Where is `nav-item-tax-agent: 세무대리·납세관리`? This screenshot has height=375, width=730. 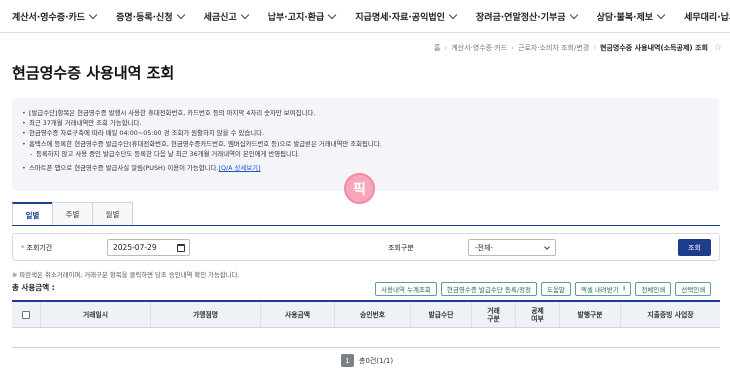
nav-item-tax-agent: 세무대리·납세관리 is located at coordinates (701, 16).